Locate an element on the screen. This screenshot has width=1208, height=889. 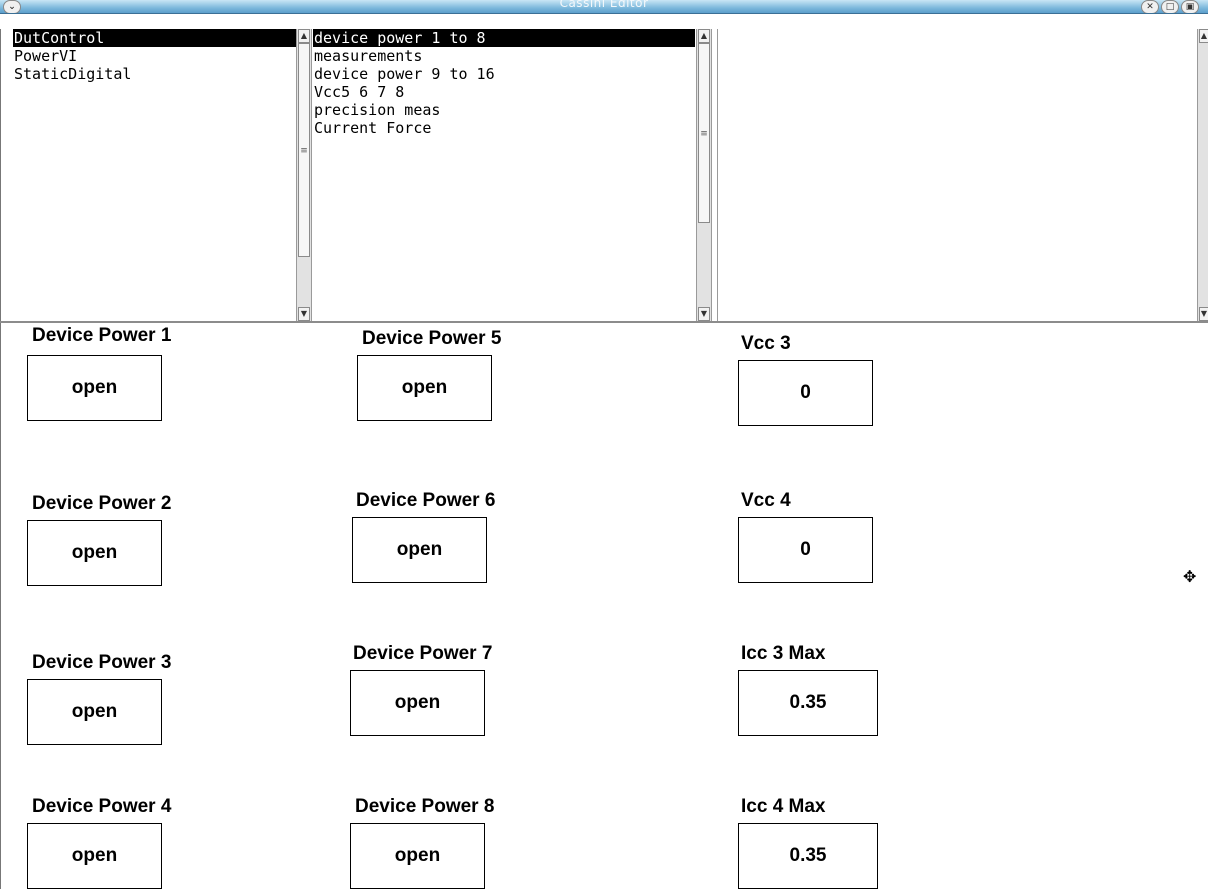
field-label: Vcc 3 is located at coordinates (766, 343).